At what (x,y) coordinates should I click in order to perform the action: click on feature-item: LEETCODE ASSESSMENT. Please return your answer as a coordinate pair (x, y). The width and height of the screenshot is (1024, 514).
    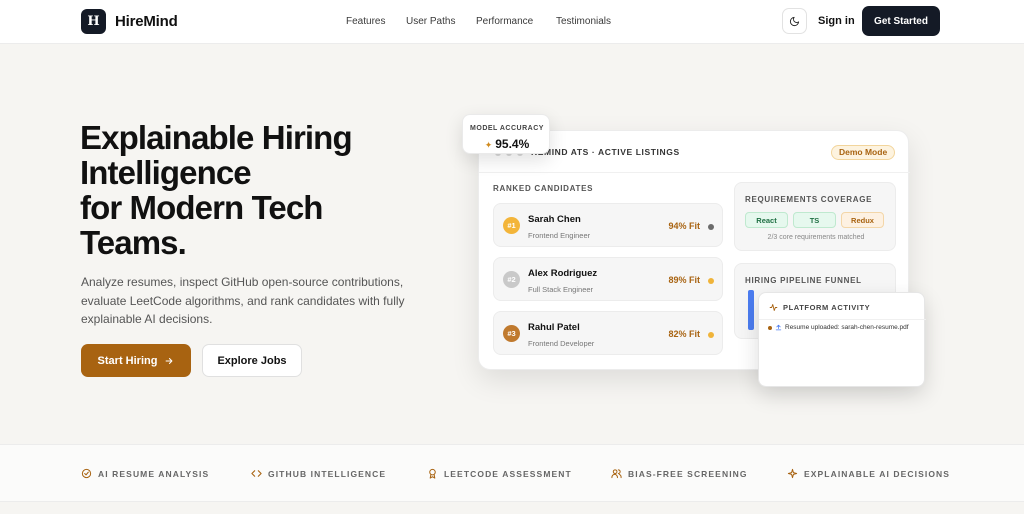
    Looking at the image, I should click on (499, 473).